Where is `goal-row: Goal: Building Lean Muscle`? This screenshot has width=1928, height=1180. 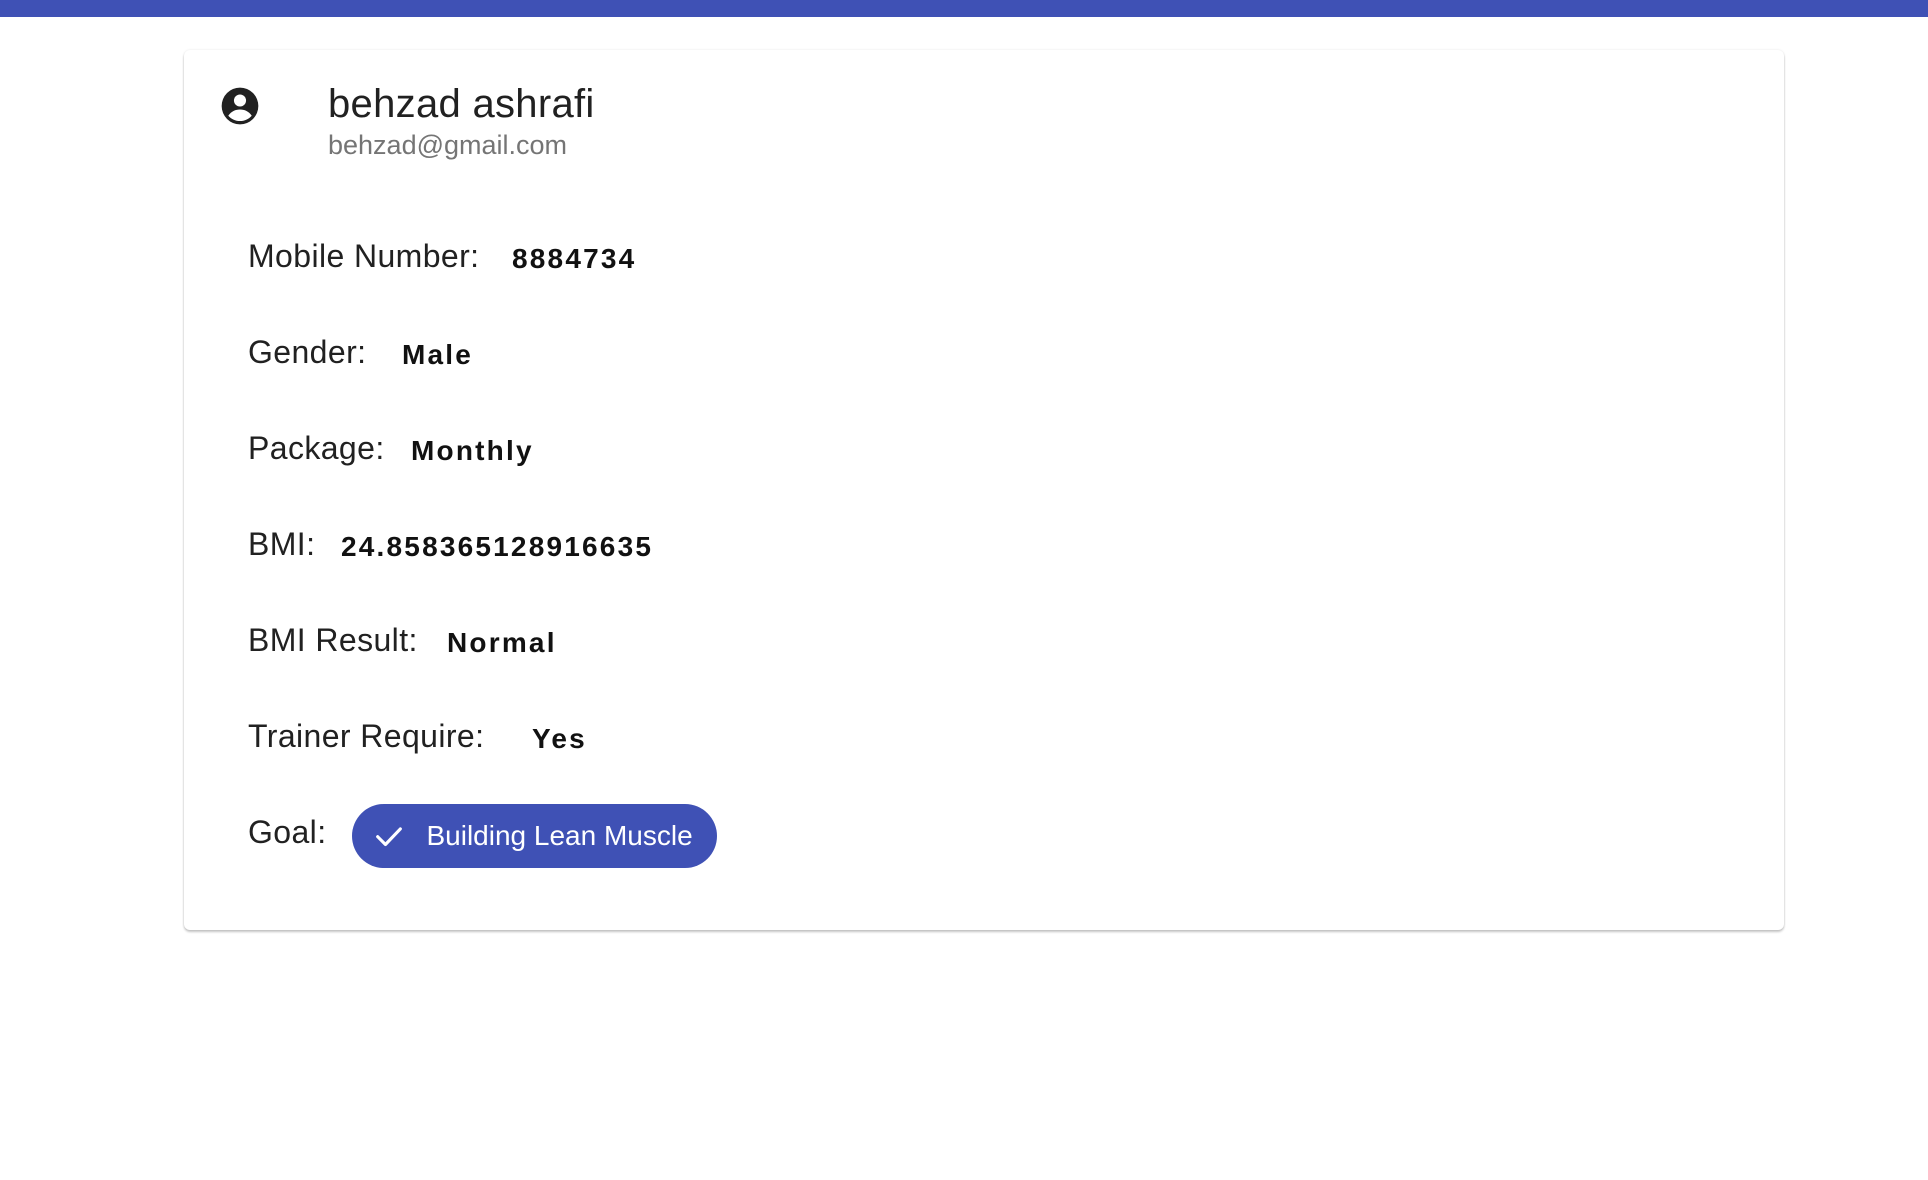 goal-row: Goal: Building Lean Muscle is located at coordinates (482, 836).